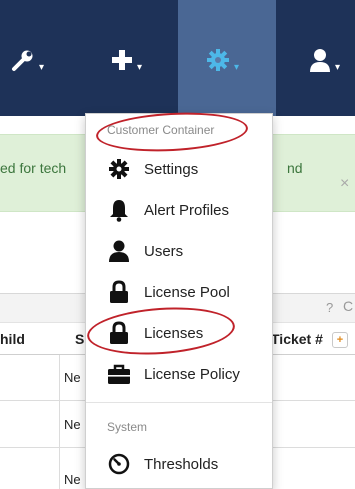 This screenshot has width=355, height=489. I want to click on menu-section-header: System, so click(127, 427).